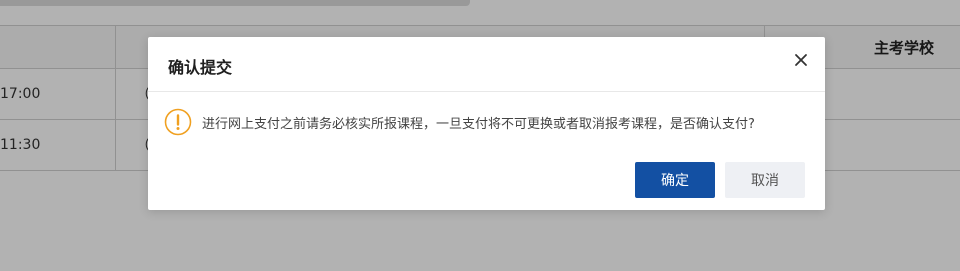 The image size is (960, 271). I want to click on warning-icon, so click(178, 122).